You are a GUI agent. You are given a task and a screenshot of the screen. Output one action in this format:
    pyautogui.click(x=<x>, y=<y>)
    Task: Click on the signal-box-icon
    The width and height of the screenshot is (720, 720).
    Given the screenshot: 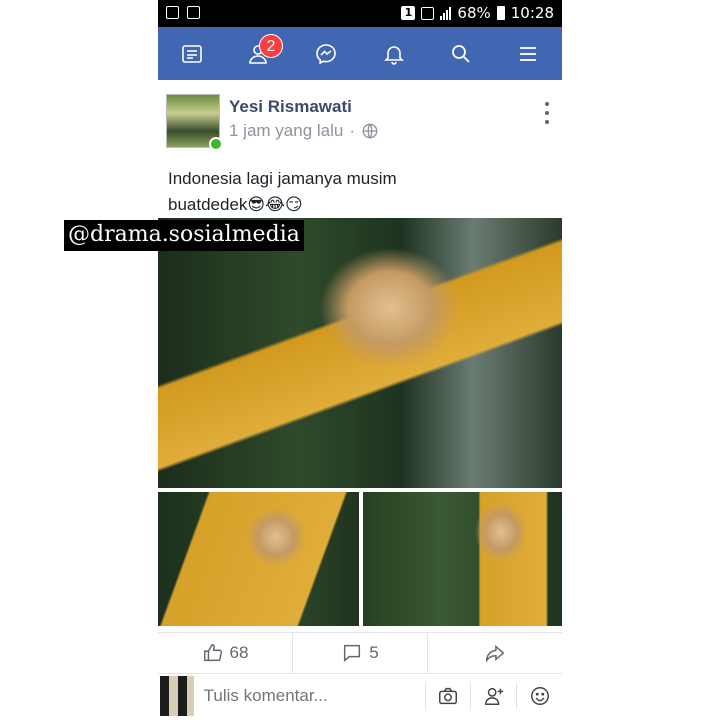 What is the action you would take?
    pyautogui.click(x=428, y=13)
    